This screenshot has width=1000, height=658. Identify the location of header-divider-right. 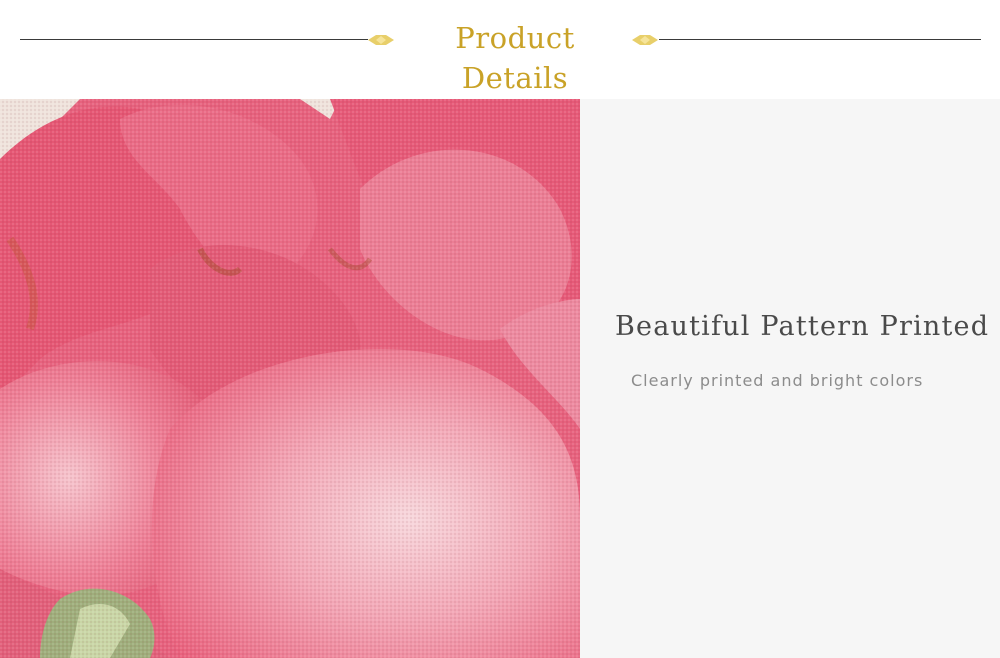
(820, 39).